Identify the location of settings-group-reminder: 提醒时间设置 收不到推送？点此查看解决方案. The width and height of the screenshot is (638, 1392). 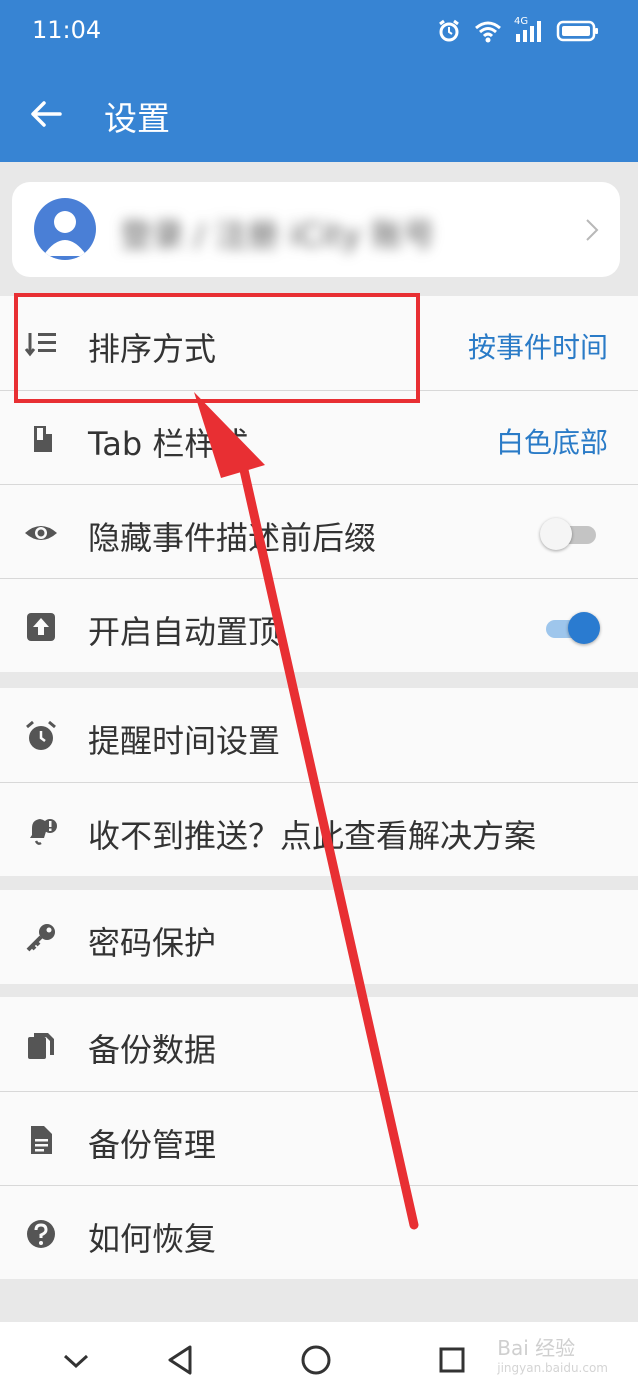
(319, 782).